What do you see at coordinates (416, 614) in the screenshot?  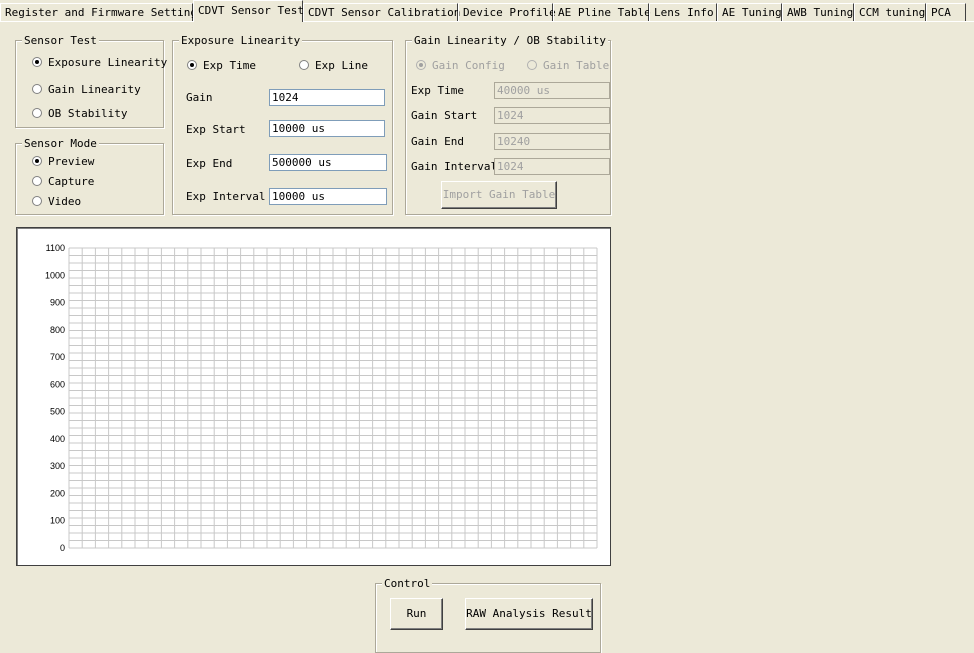 I see `run-button: Run` at bounding box center [416, 614].